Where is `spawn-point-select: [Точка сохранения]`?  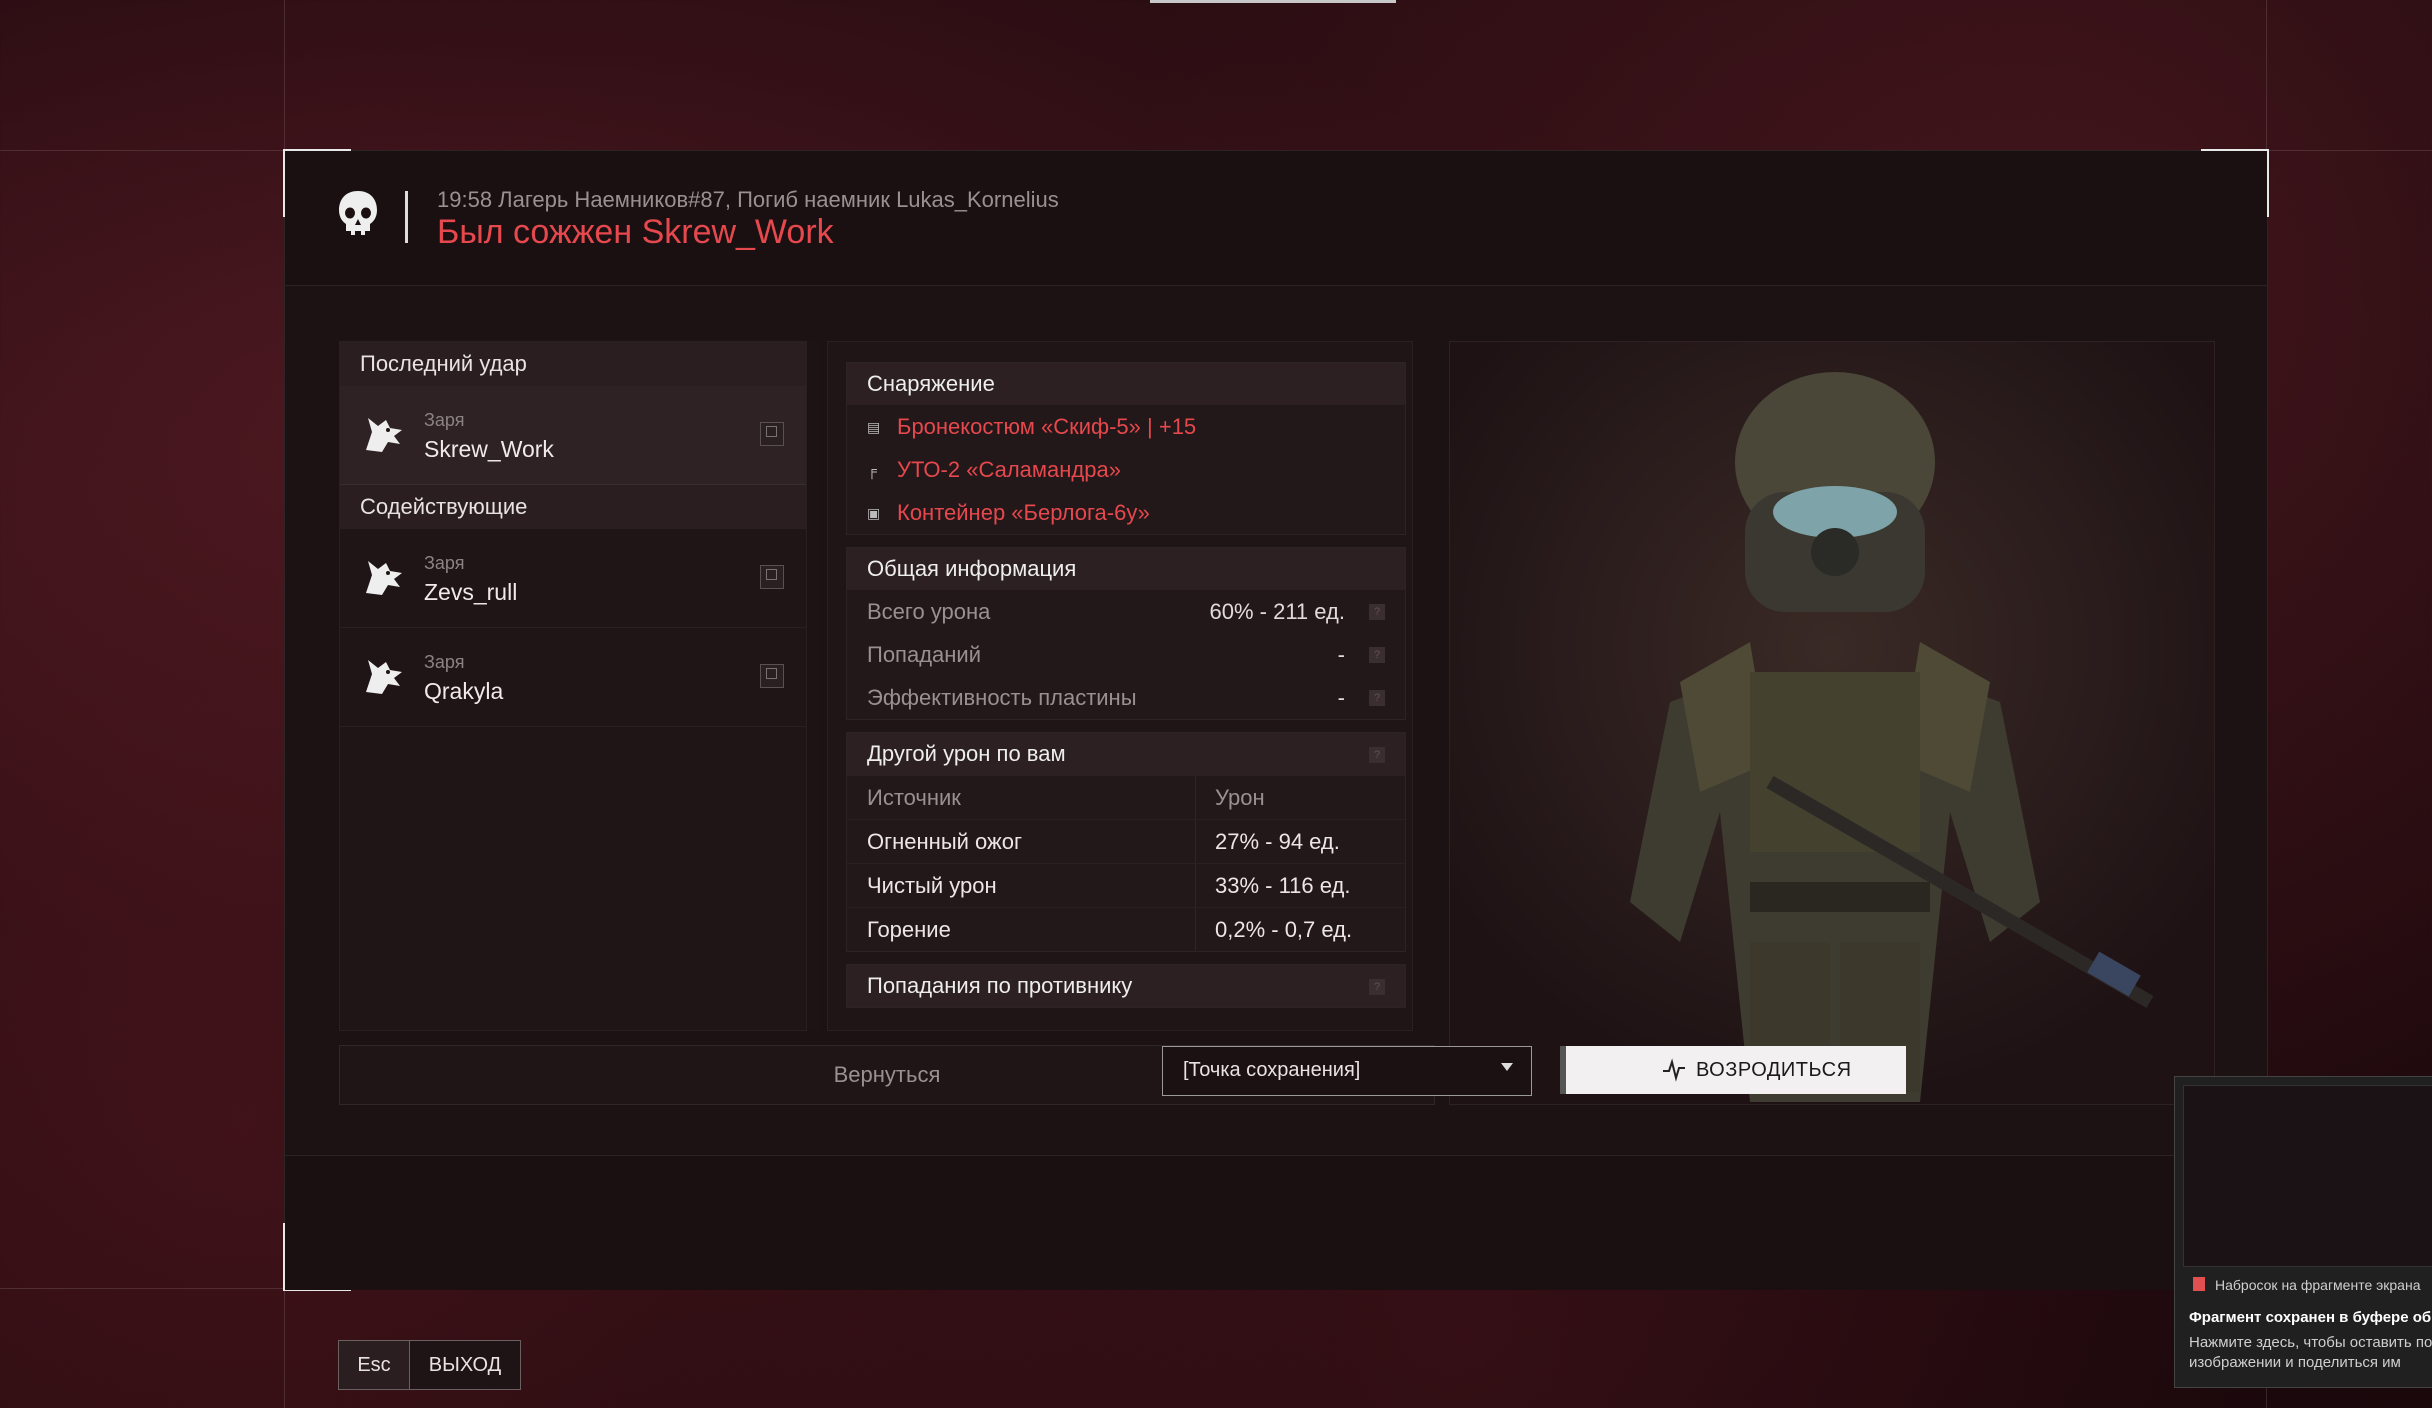 spawn-point-select: [Точка сохранения] is located at coordinates (1347, 1071).